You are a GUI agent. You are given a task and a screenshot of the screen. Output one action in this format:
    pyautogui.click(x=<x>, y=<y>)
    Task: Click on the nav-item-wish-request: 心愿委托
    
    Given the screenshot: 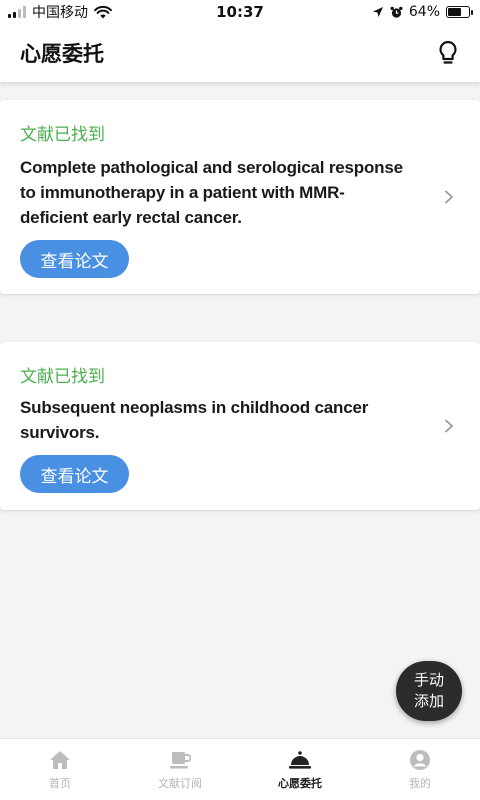 What is the action you would take?
    pyautogui.click(x=300, y=769)
    